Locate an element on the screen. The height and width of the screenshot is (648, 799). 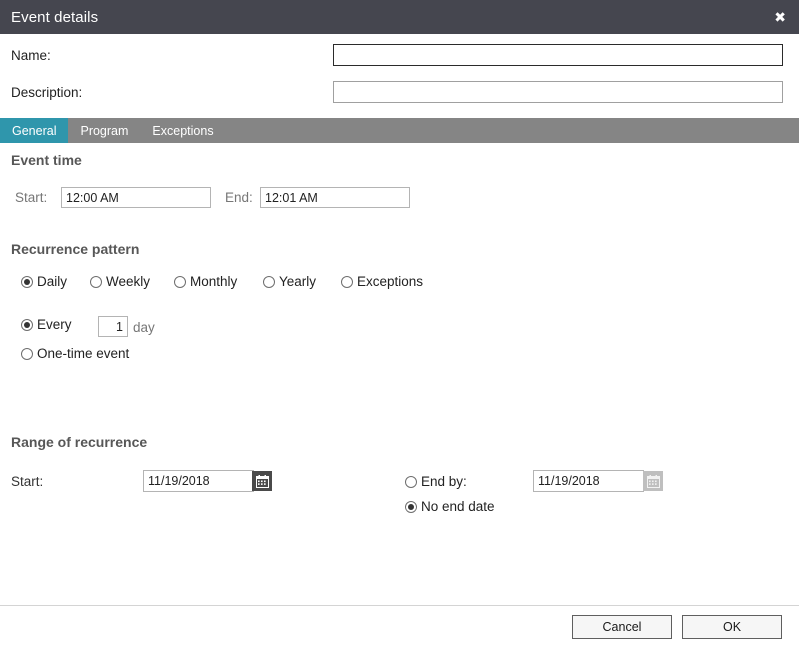
calendar-icon-start is located at coordinates (262, 481).